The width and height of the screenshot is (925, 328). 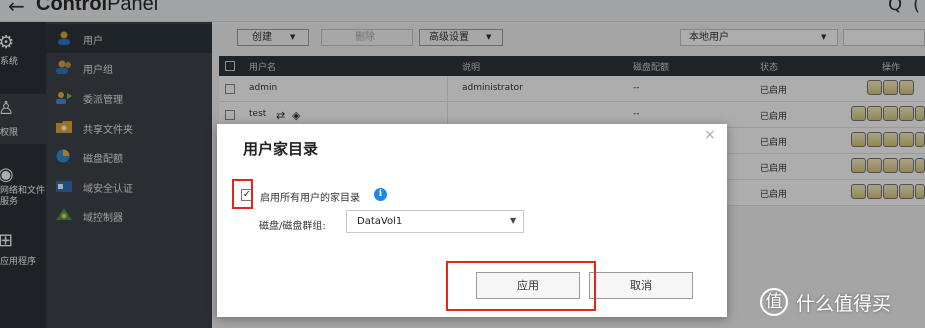 What do you see at coordinates (710, 135) in the screenshot?
I see `close-icon: ×` at bounding box center [710, 135].